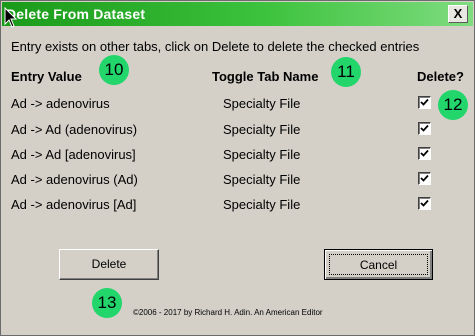  I want to click on cancel-button-label: Cancel, so click(378, 264).